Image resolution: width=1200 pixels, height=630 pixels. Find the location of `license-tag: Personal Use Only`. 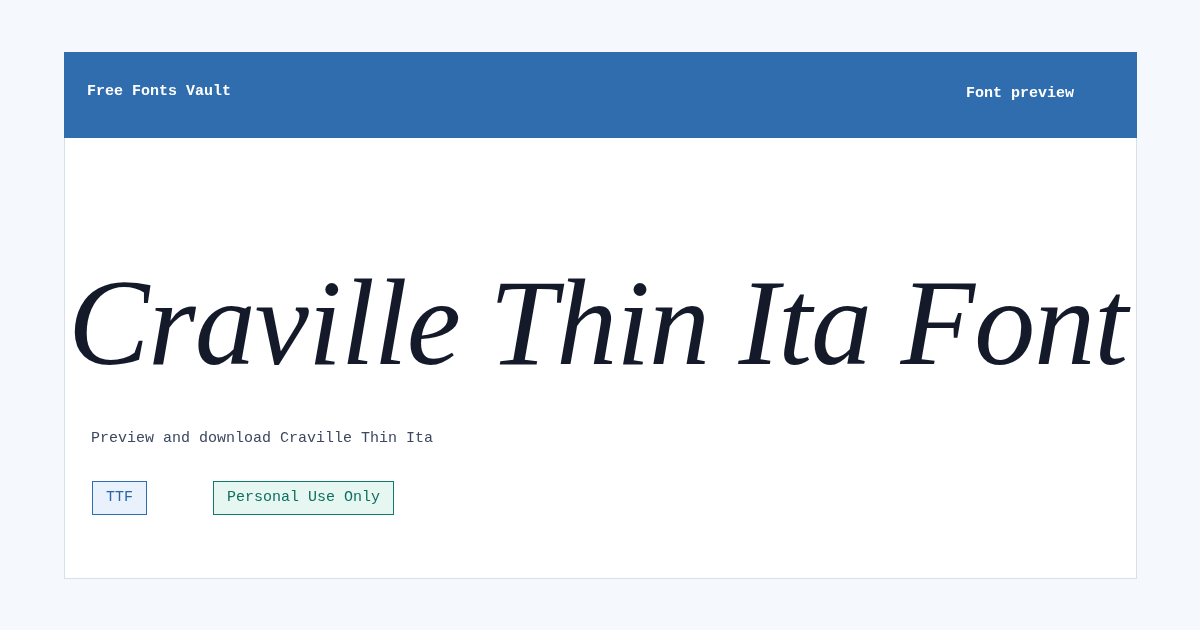

license-tag: Personal Use Only is located at coordinates (304, 498).